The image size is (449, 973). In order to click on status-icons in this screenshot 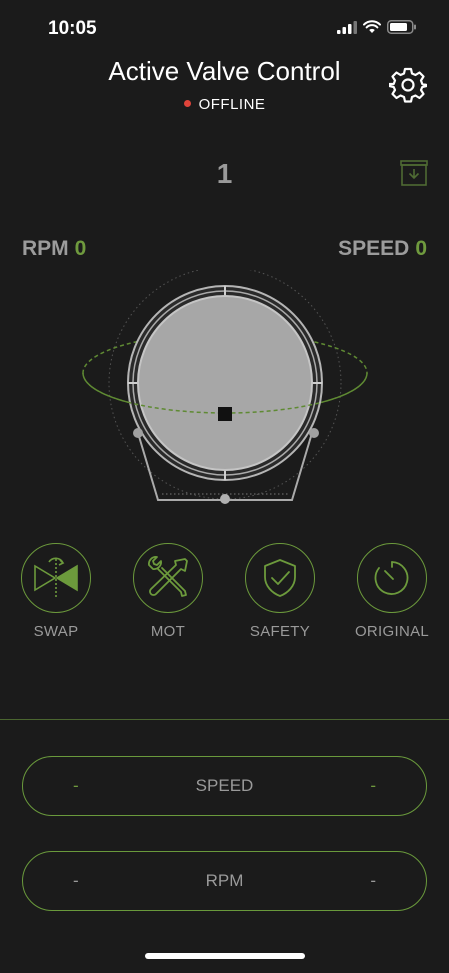, I will do `click(377, 27)`.